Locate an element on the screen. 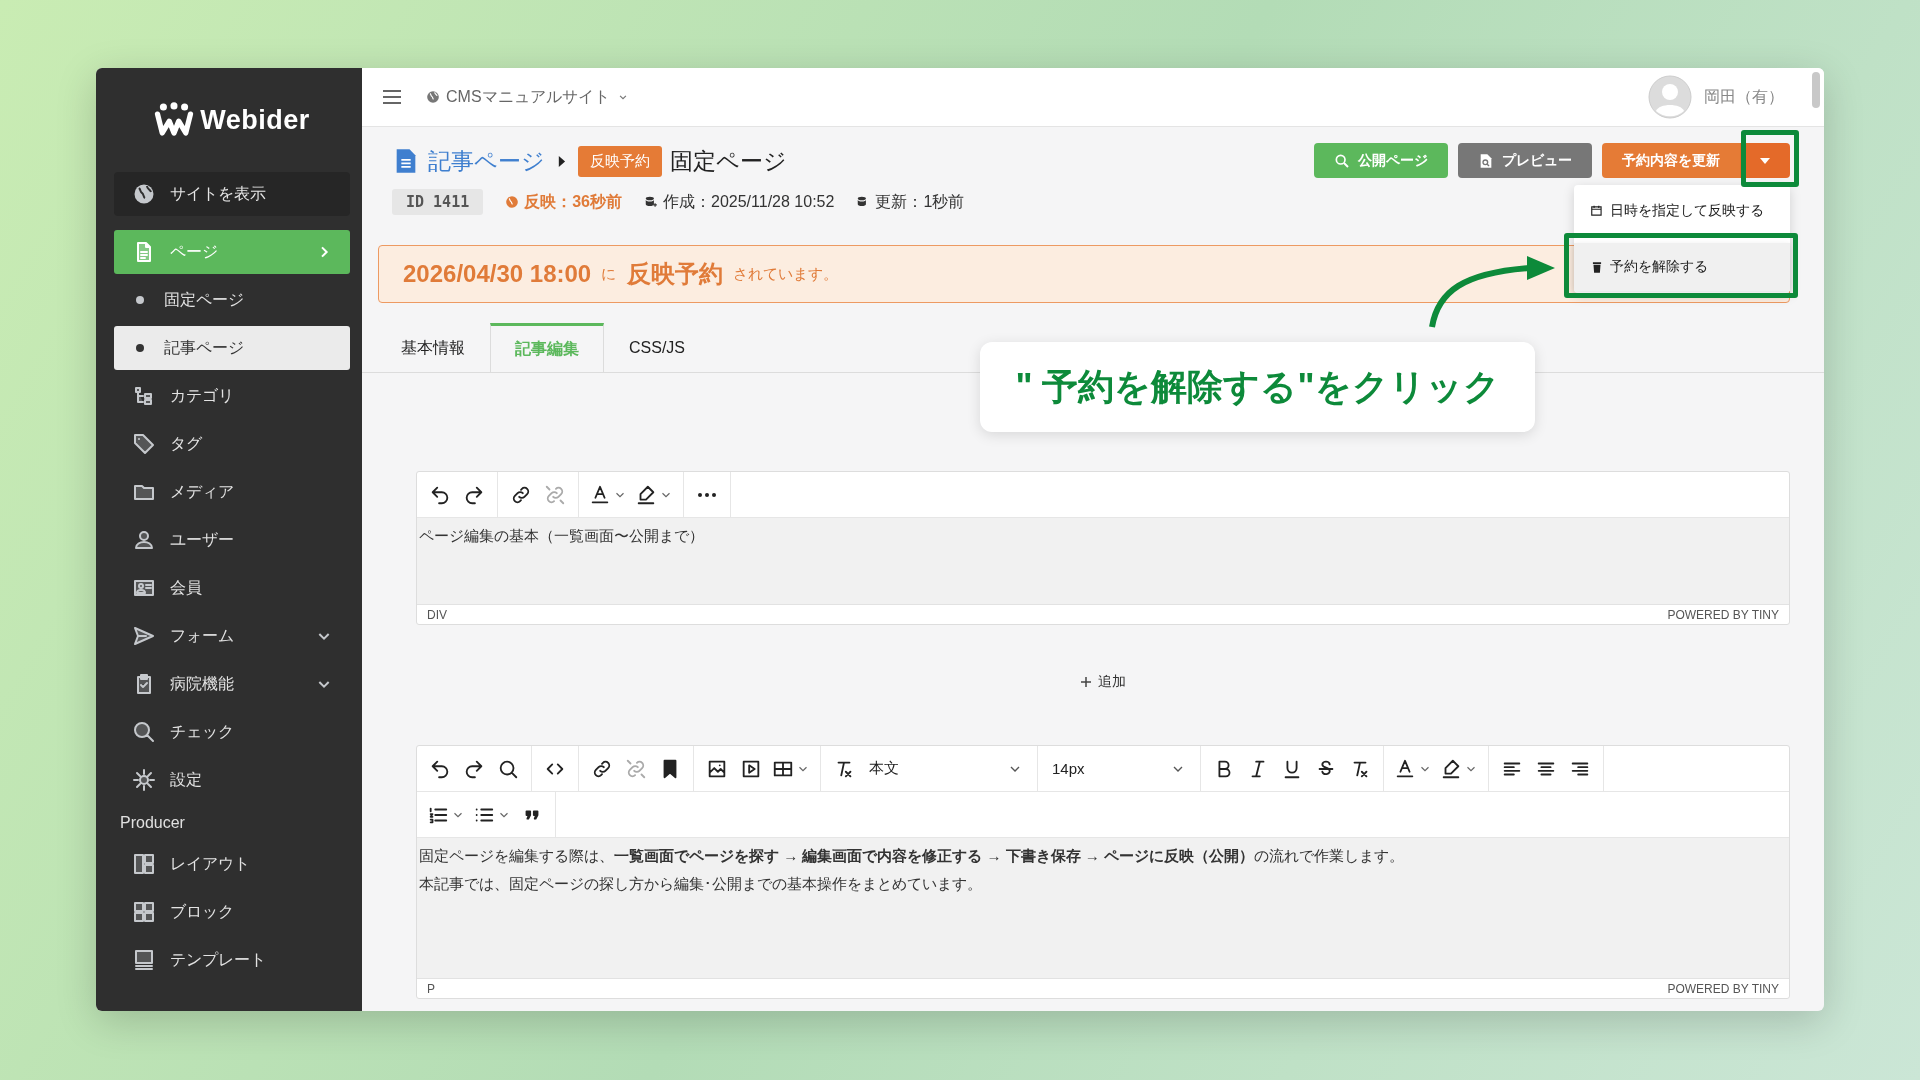 This screenshot has width=1920, height=1080. database-icon is located at coordinates (651, 202).